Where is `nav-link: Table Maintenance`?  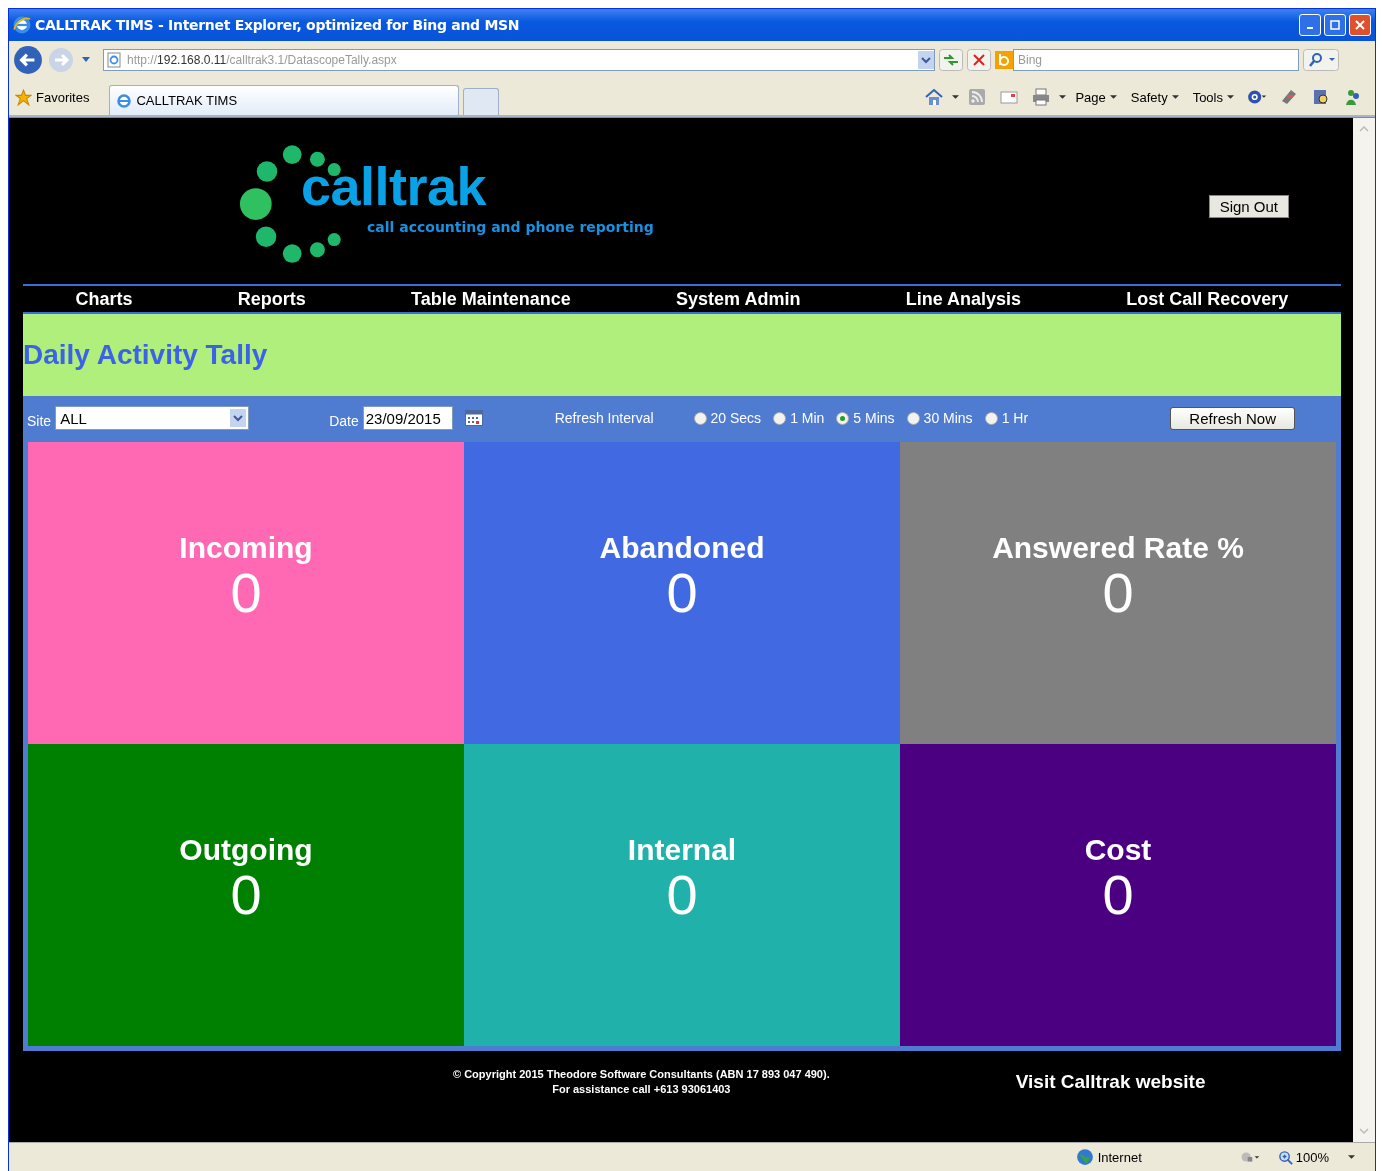 nav-link: Table Maintenance is located at coordinates (491, 299).